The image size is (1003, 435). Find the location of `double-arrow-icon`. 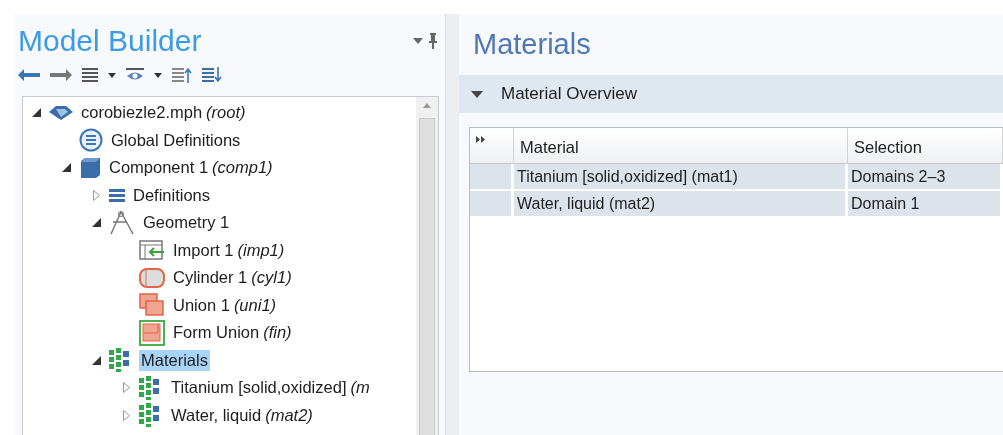

double-arrow-icon is located at coordinates (481, 139).